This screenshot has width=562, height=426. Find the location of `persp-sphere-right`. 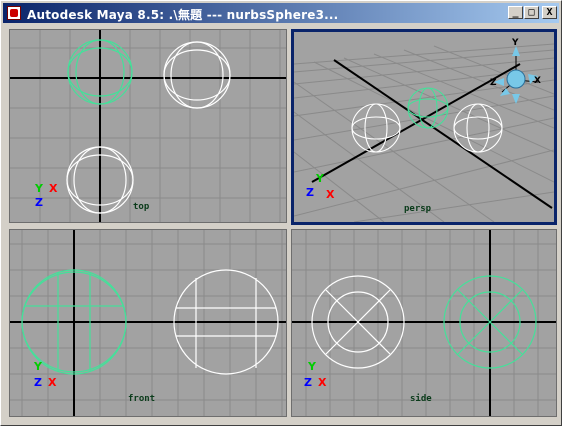

persp-sphere-right is located at coordinates (478, 128).